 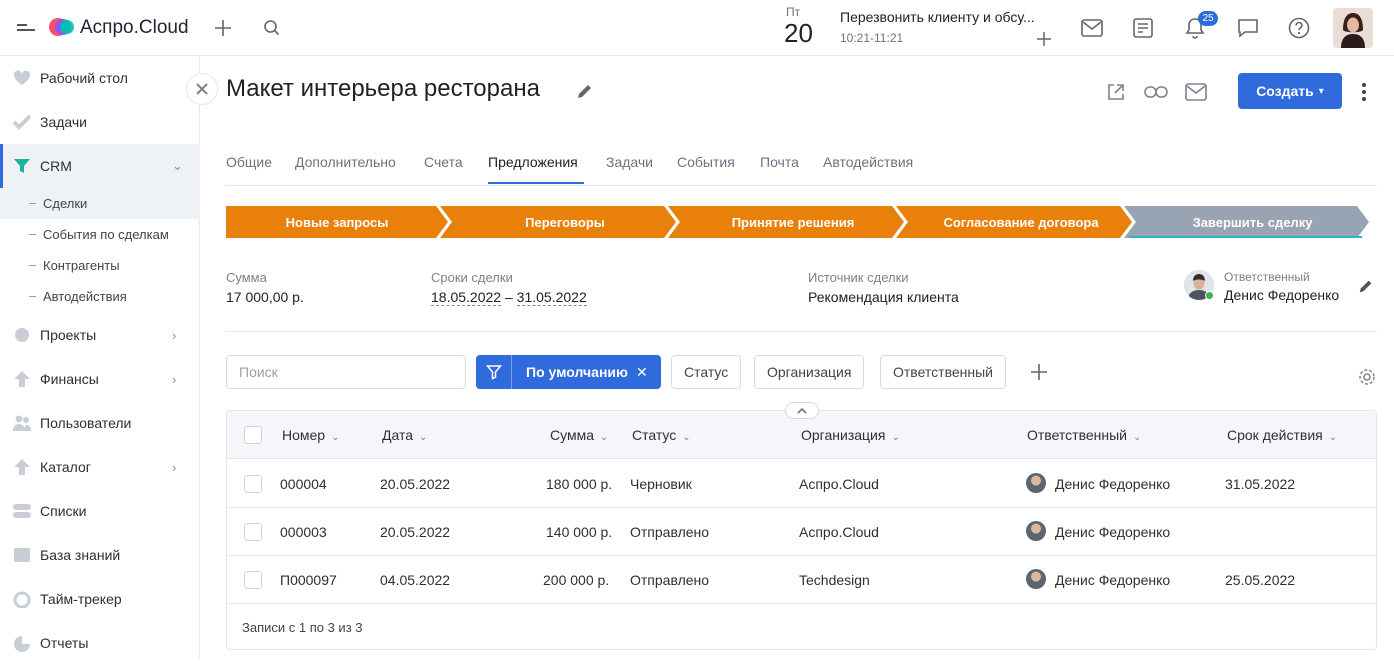 What do you see at coordinates (134, 28) in the screenshot?
I see `brand-name: Аспро.Cloud` at bounding box center [134, 28].